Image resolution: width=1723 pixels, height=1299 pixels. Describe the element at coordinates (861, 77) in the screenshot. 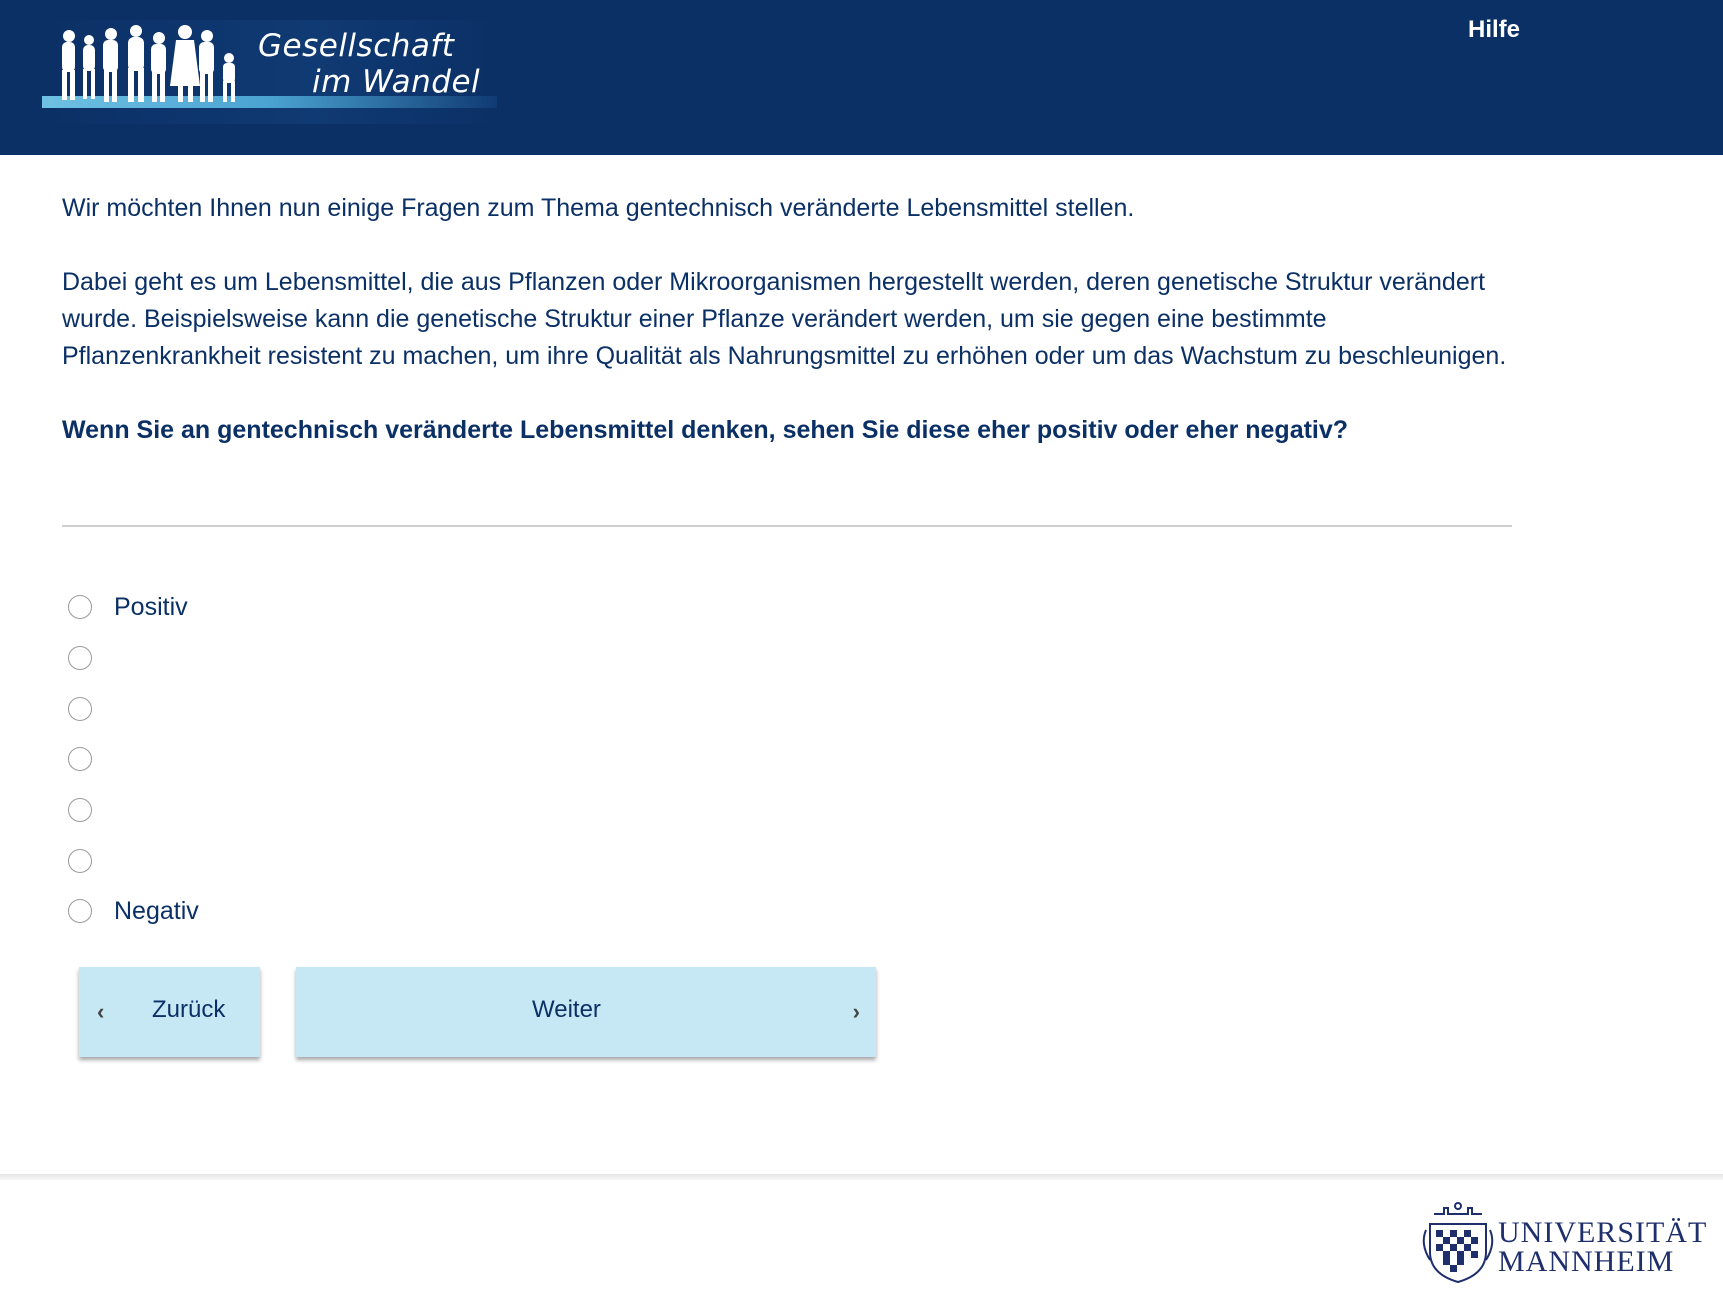

I see `header-bar: Gesellschaft im Wandel Hilfe` at that location.